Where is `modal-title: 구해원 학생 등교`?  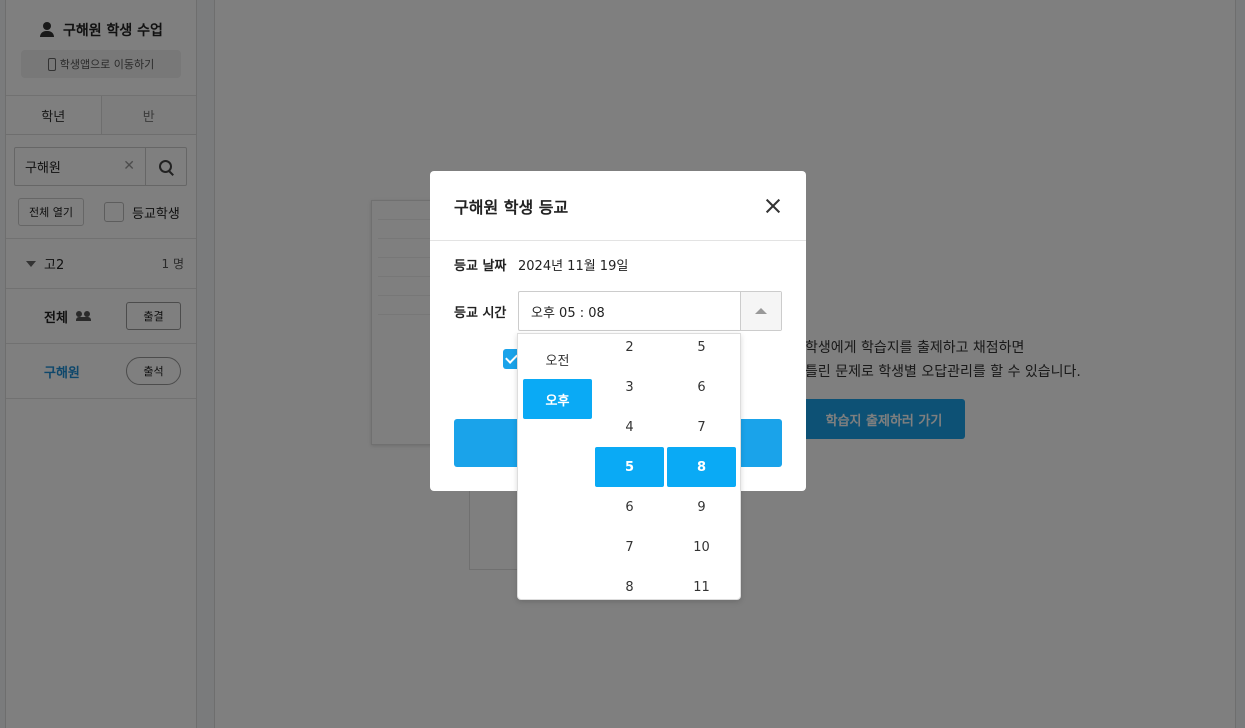
modal-title: 구해원 학생 등교 is located at coordinates (511, 207).